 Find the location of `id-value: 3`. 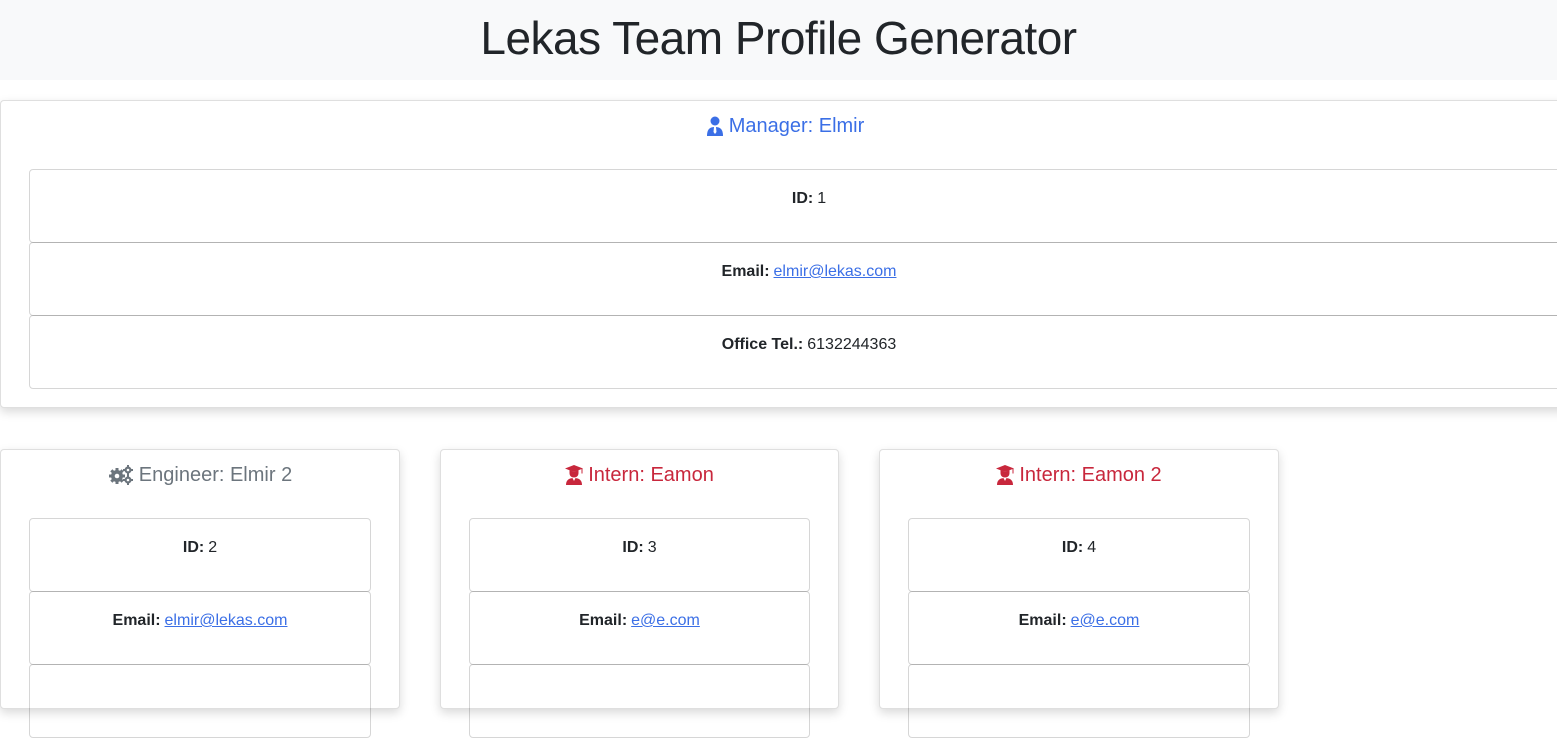

id-value: 3 is located at coordinates (652, 547).